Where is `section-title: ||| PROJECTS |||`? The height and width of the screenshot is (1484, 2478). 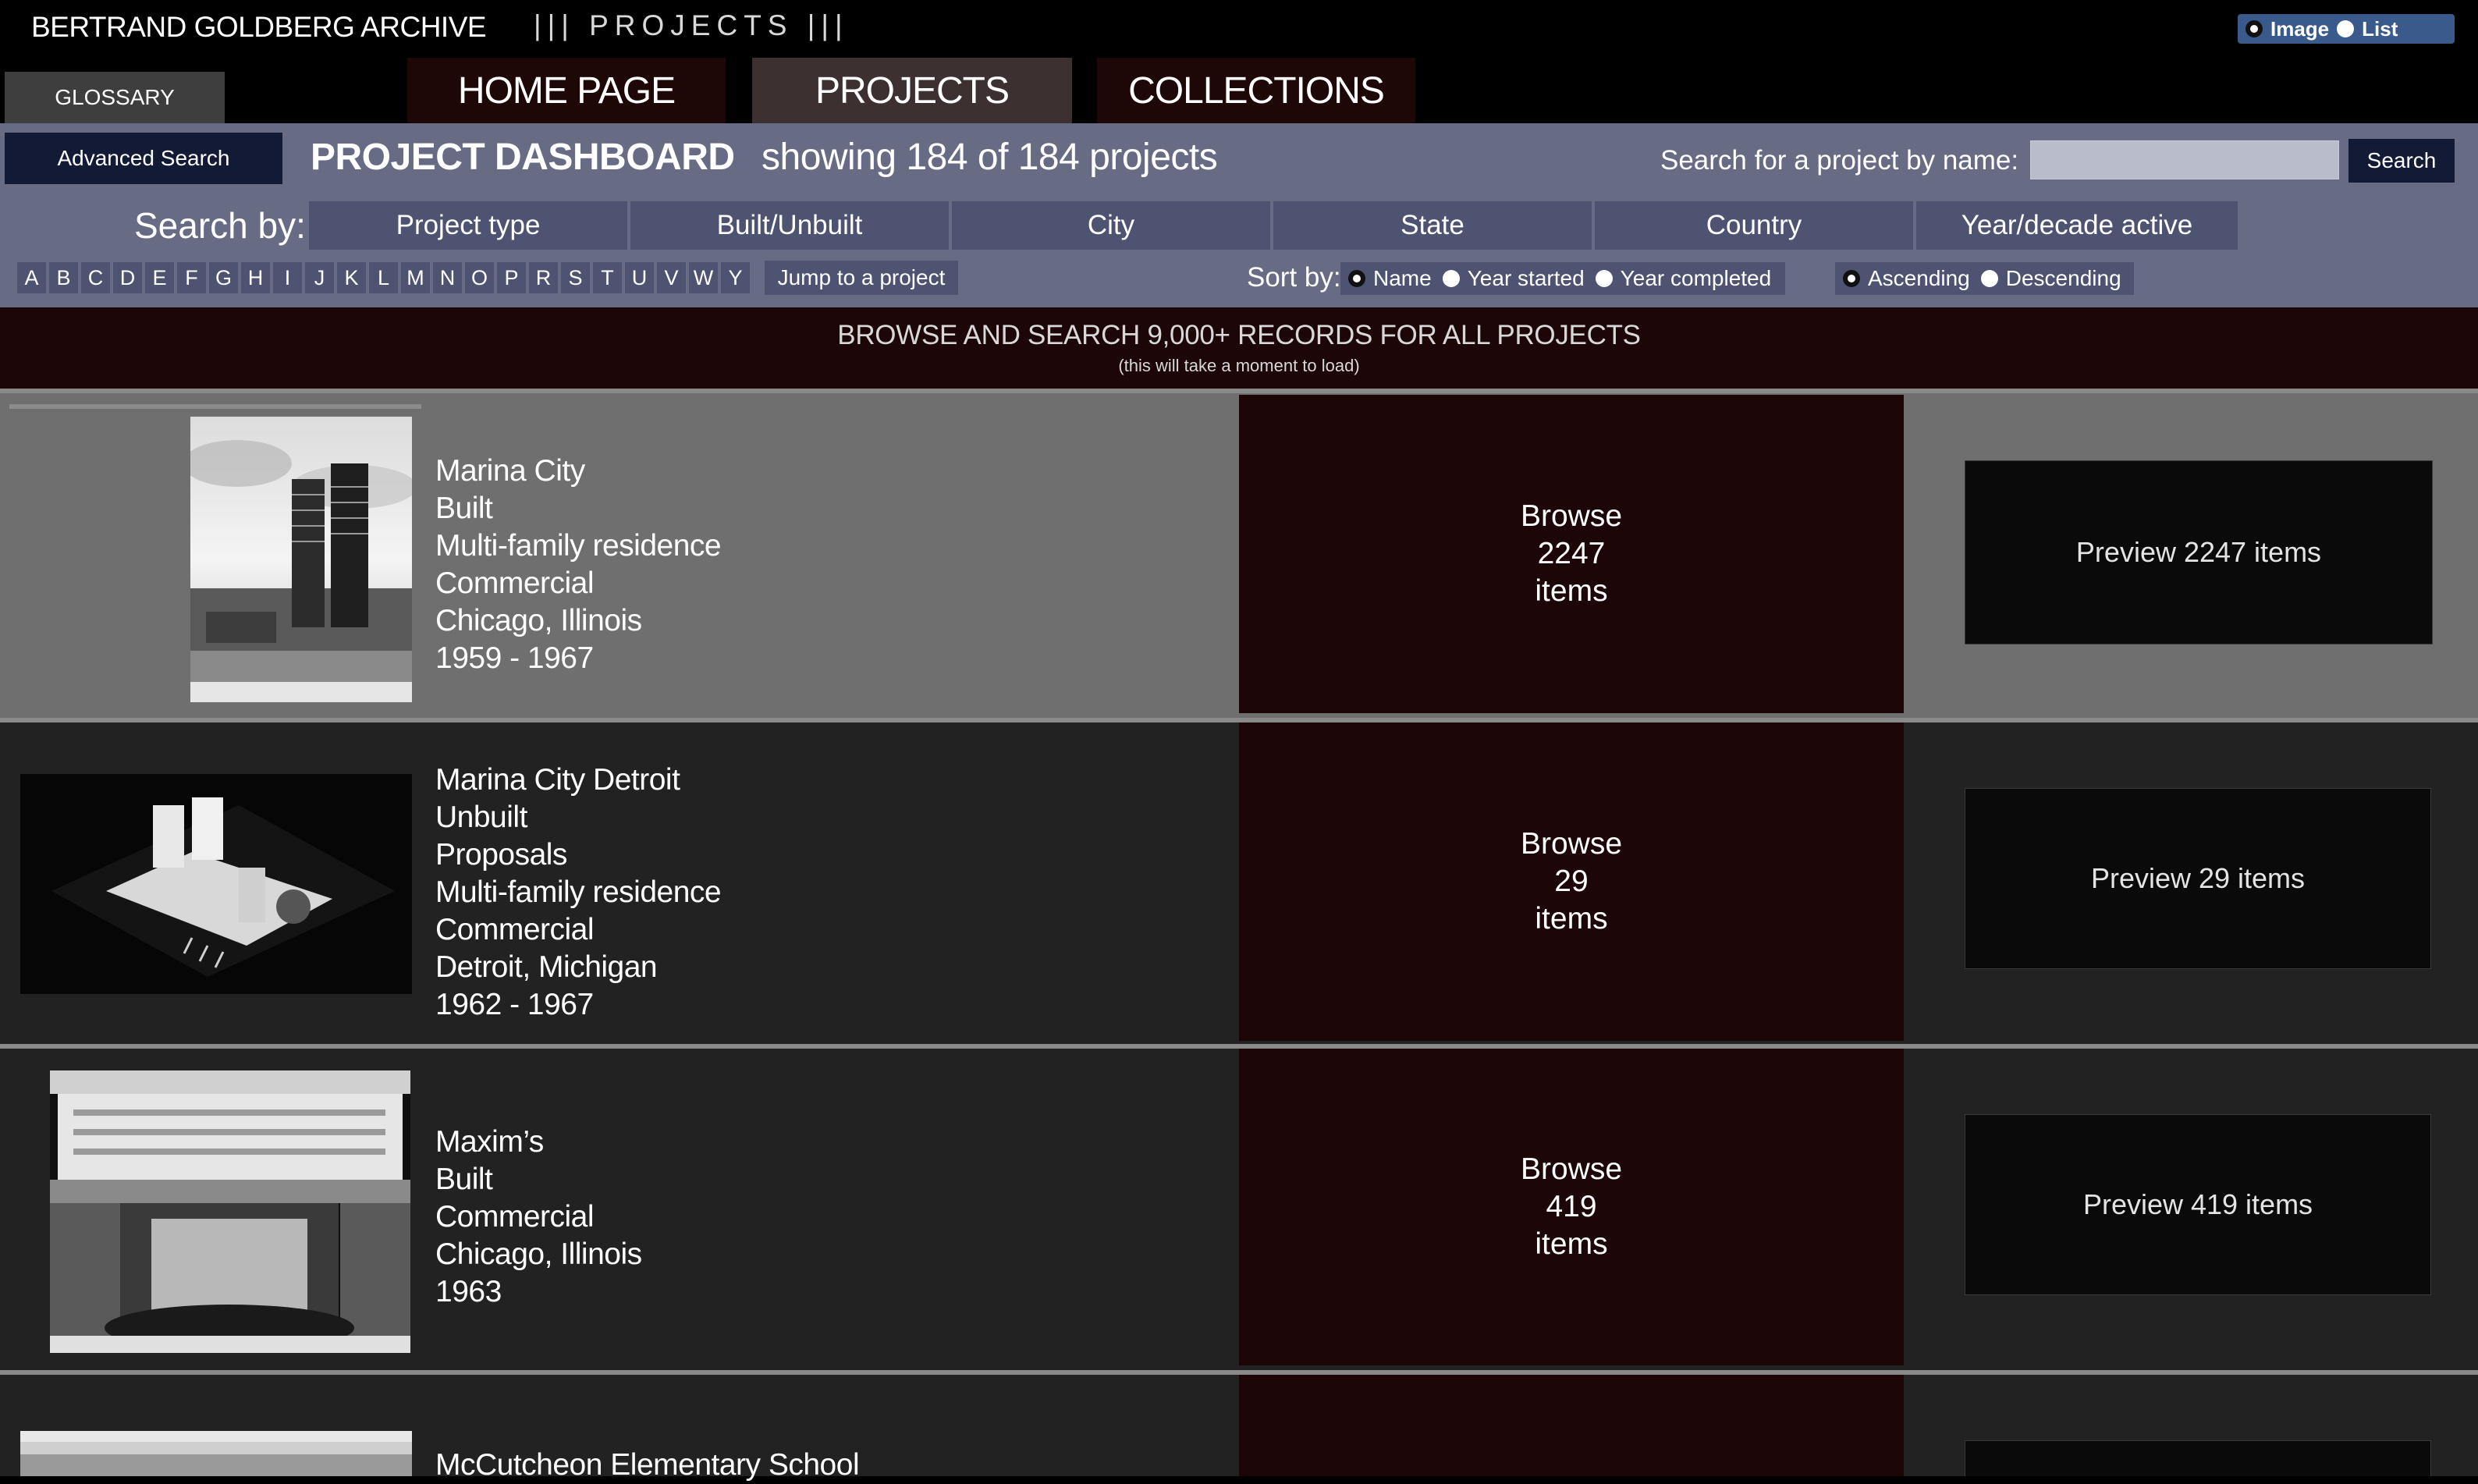
section-title: ||| PROJECTS ||| is located at coordinates (691, 25).